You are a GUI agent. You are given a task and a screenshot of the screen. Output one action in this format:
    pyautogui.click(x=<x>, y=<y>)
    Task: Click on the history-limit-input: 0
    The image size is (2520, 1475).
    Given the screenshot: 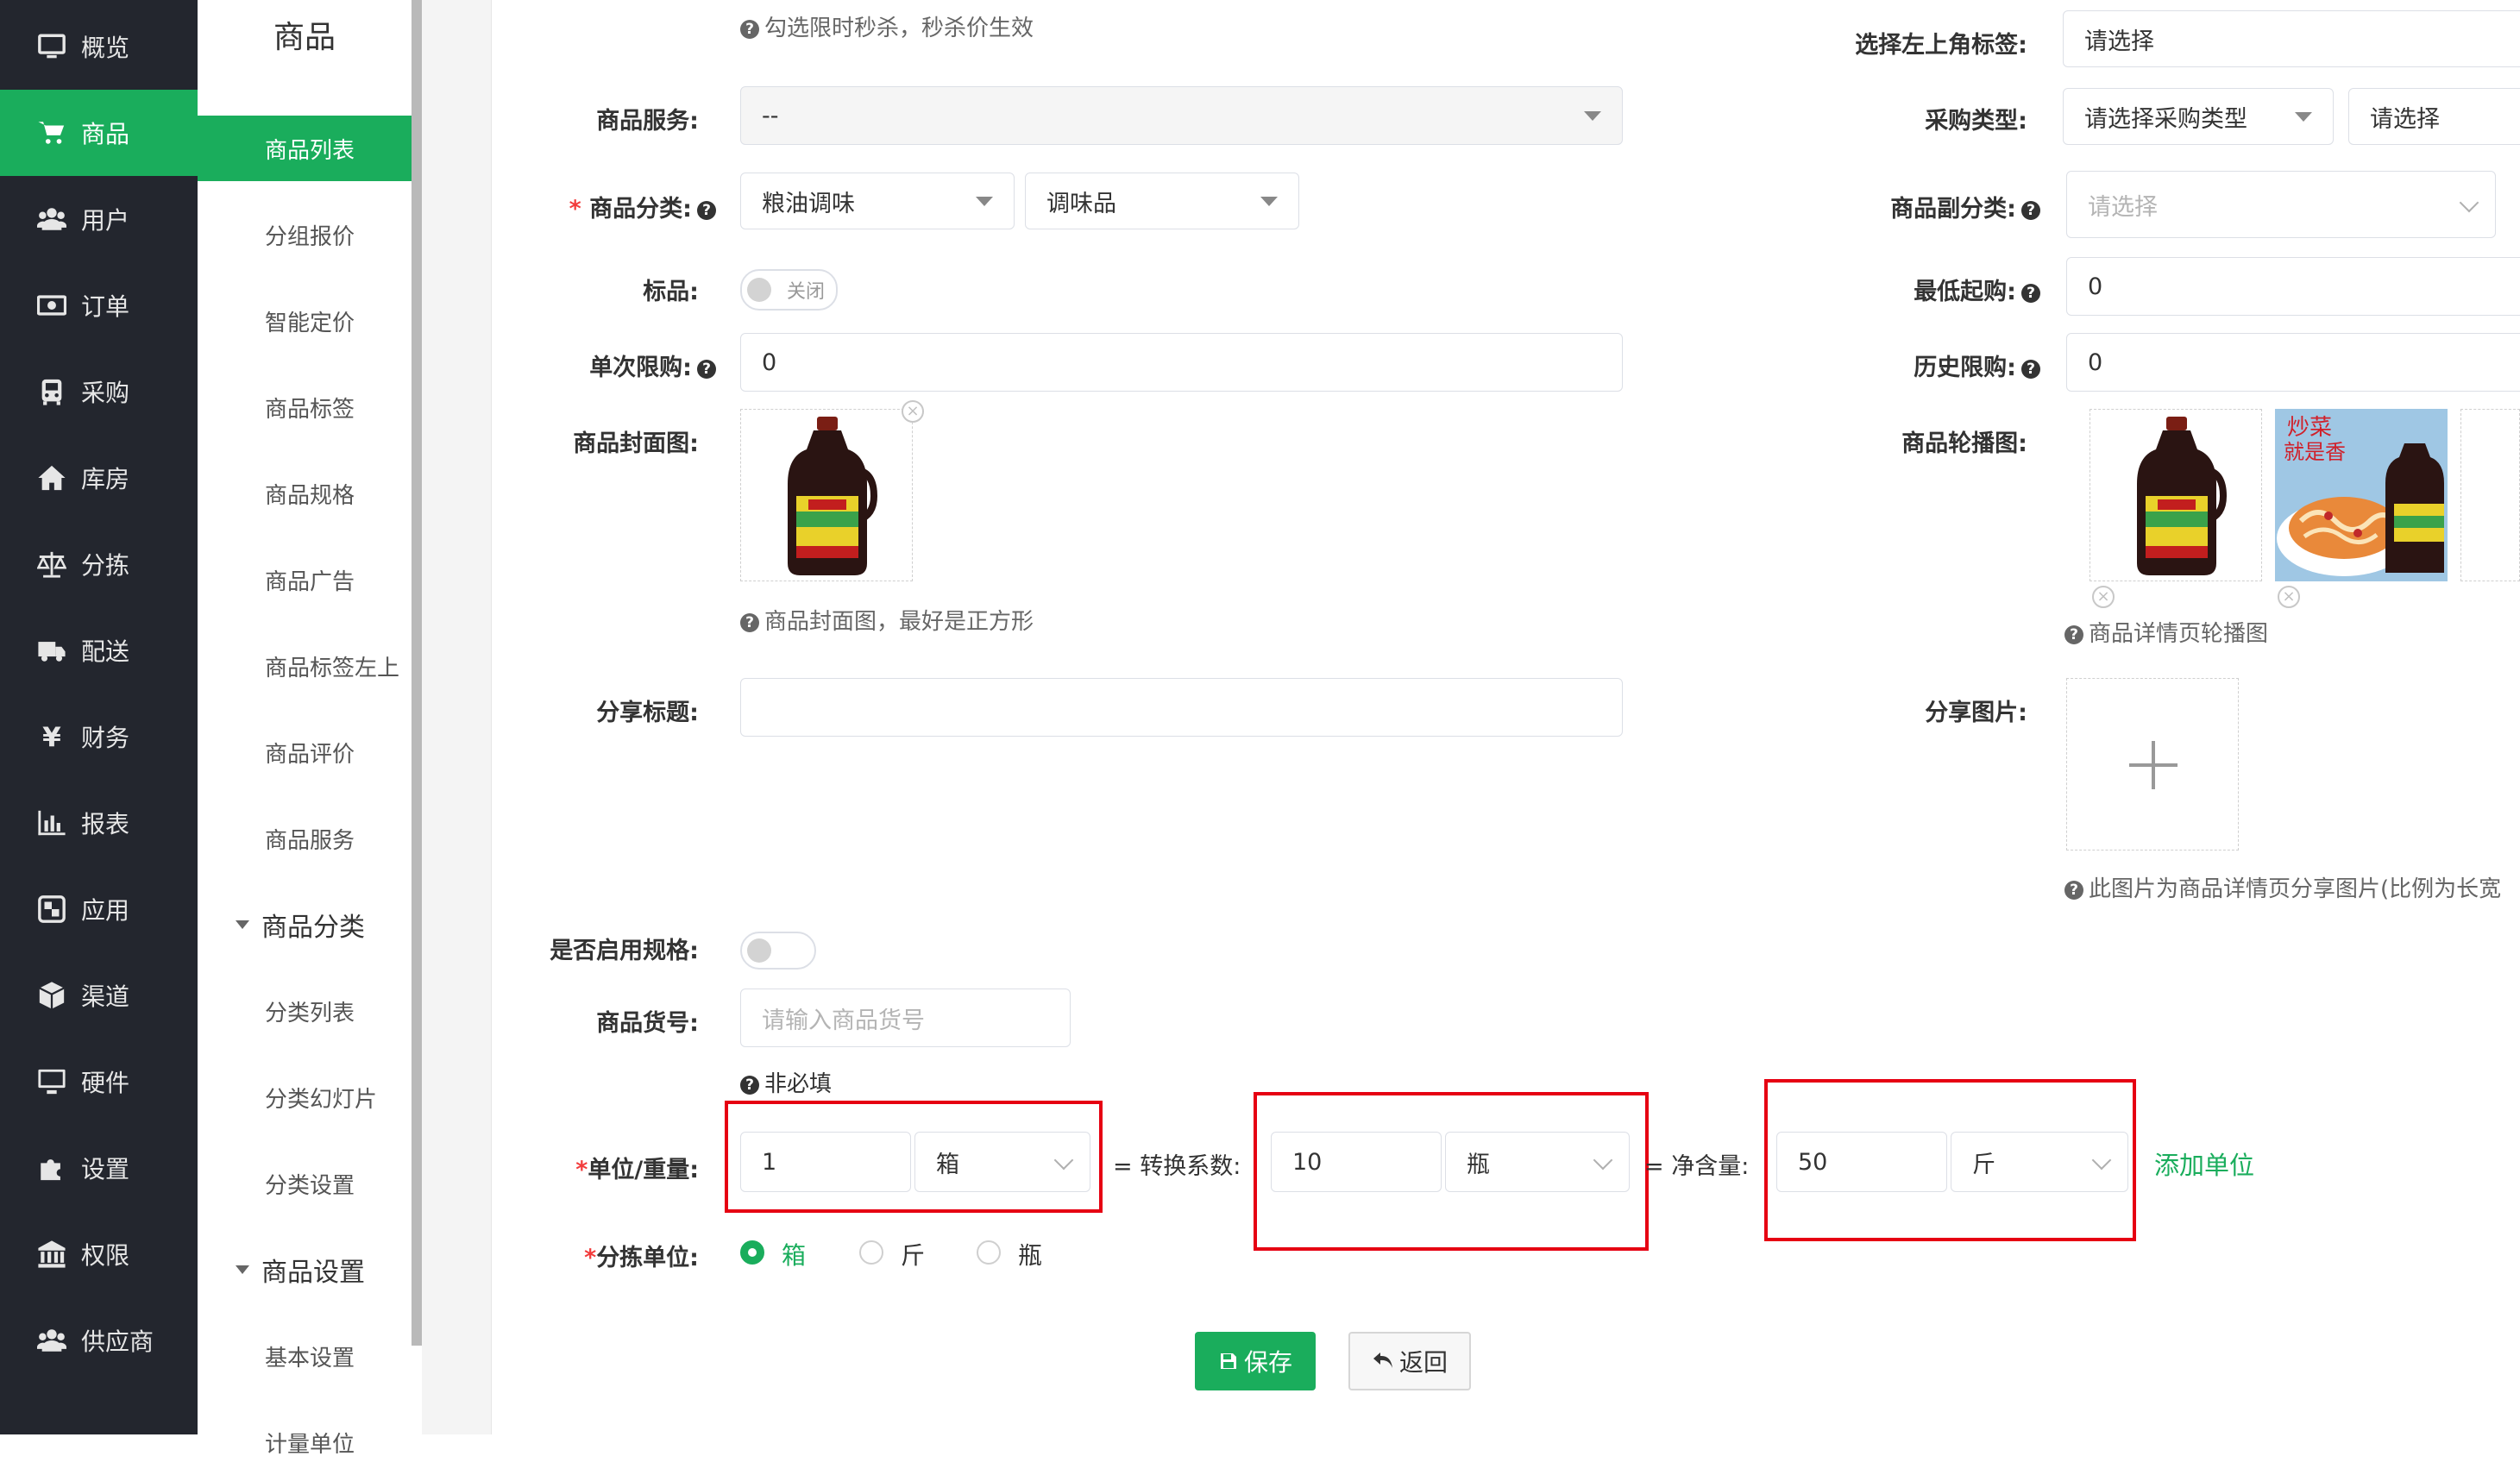 What is the action you would take?
    pyautogui.click(x=2293, y=362)
    